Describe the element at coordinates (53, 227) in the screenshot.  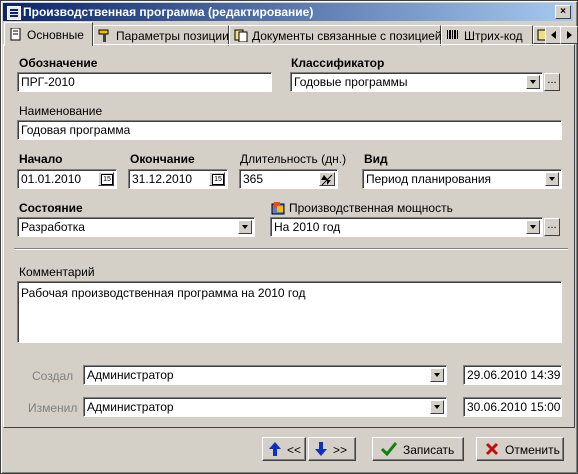
I see `state-value: Разработка` at that location.